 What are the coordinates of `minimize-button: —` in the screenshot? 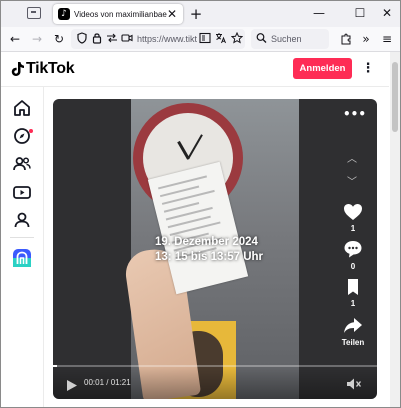 It's located at (319, 13).